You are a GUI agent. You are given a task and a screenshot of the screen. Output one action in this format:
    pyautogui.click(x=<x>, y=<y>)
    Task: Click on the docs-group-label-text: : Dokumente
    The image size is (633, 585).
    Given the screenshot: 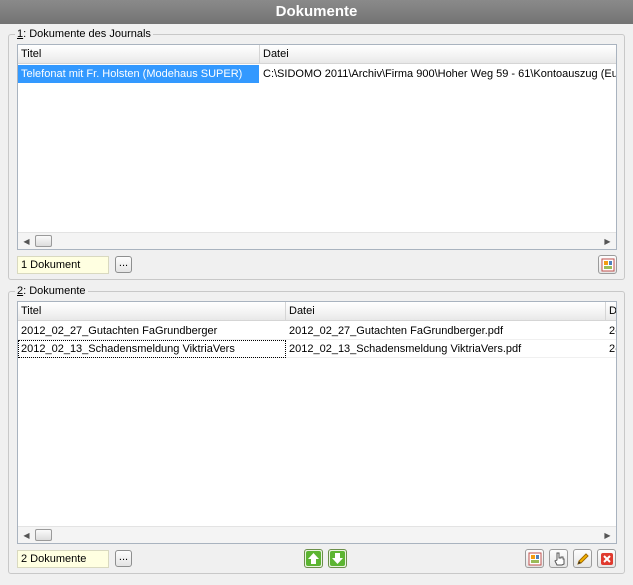 What is the action you would take?
    pyautogui.click(x=54, y=291)
    